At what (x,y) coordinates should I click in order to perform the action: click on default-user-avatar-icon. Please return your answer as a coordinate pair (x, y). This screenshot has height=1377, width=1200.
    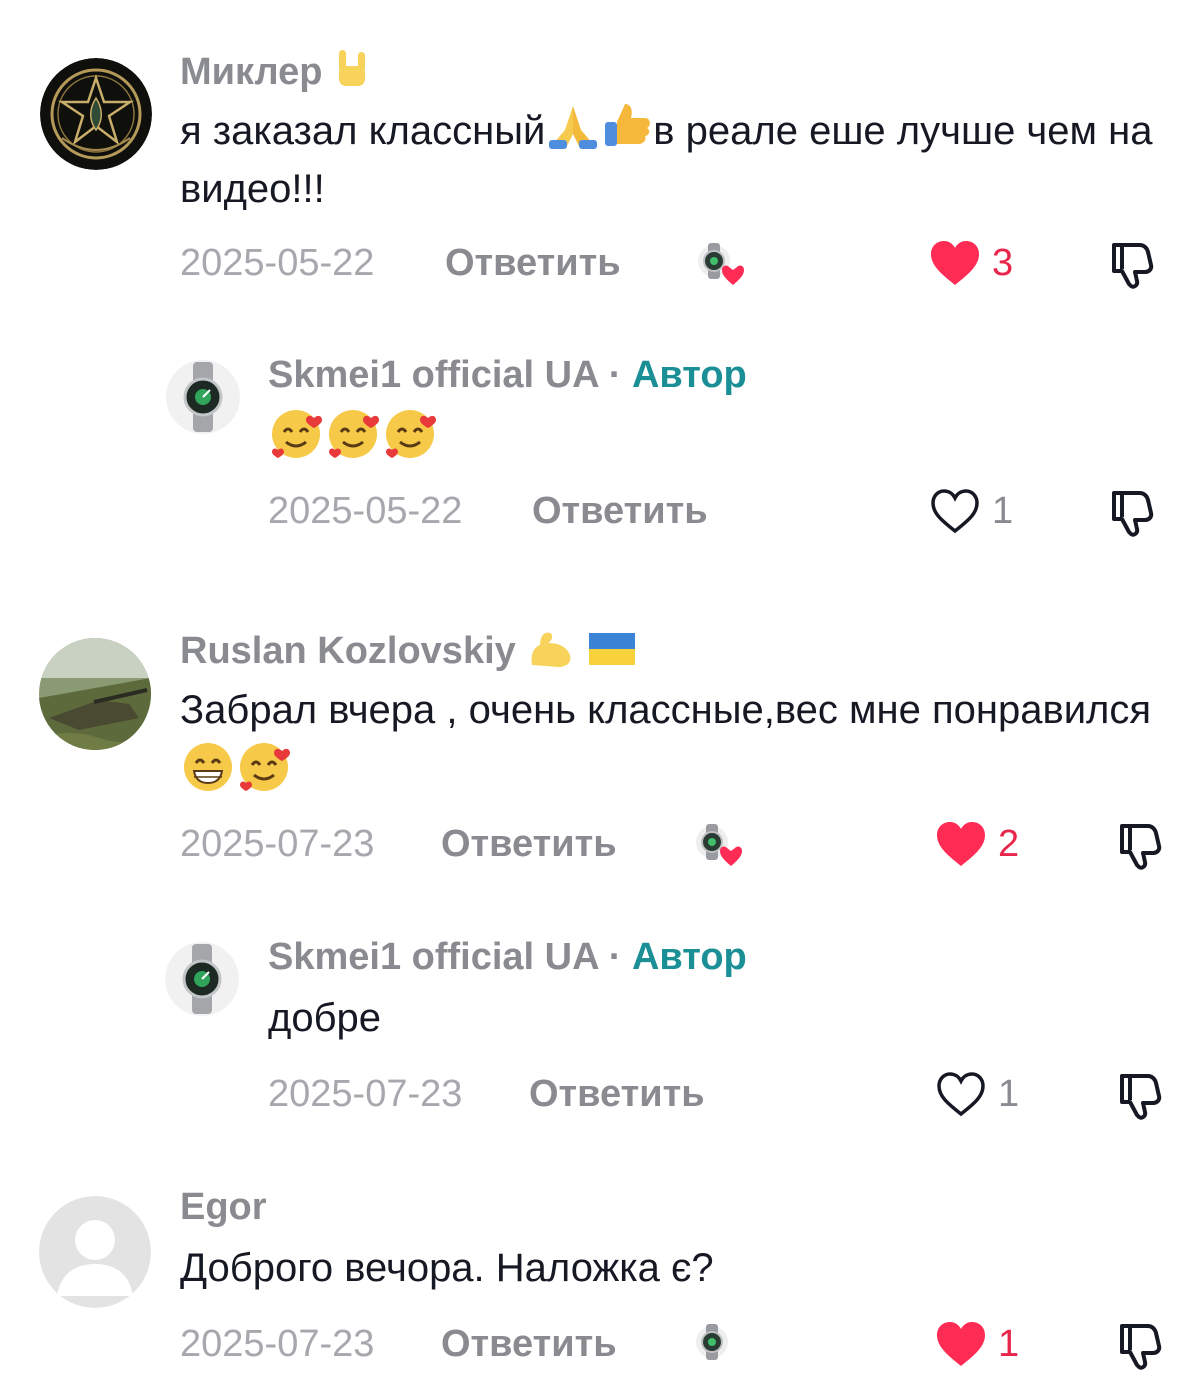
    Looking at the image, I should click on (95, 1252).